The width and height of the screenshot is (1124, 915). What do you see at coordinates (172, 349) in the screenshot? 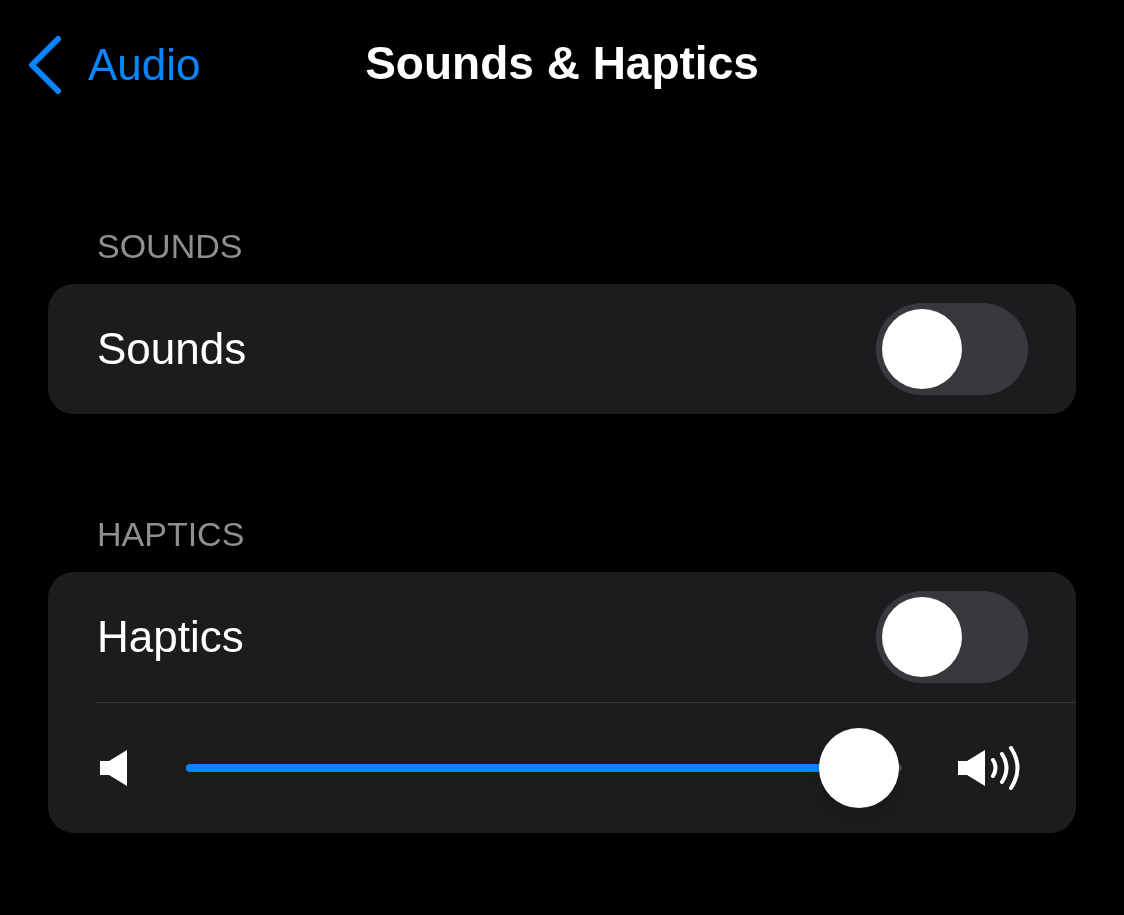
I see `row-label: Sounds` at bounding box center [172, 349].